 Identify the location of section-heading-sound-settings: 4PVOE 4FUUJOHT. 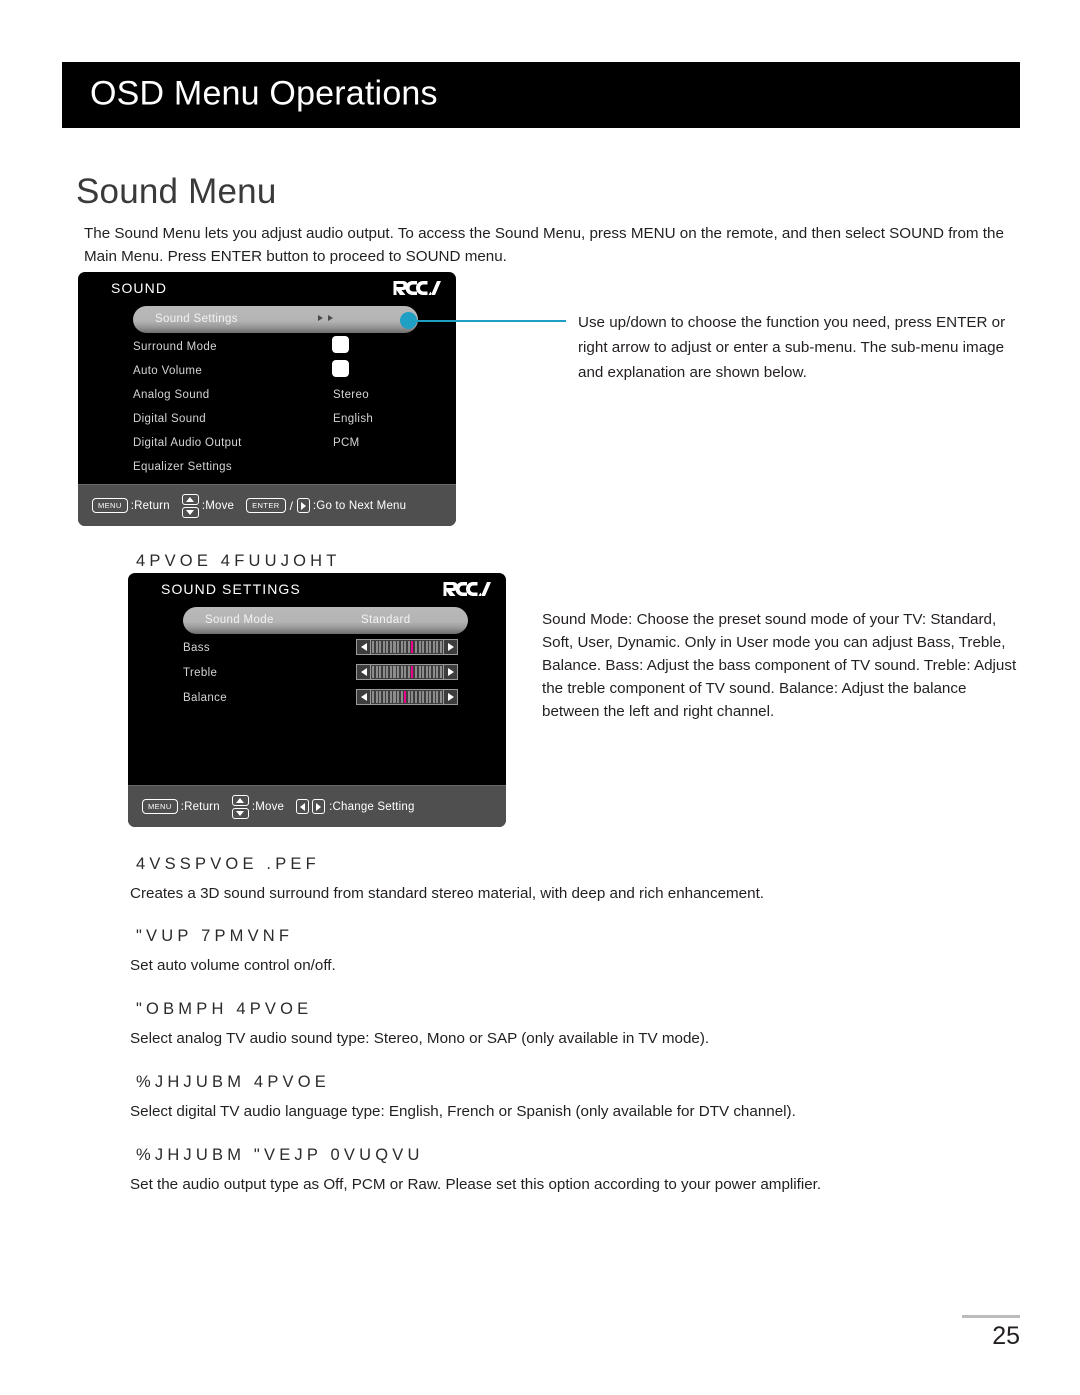
(238, 561).